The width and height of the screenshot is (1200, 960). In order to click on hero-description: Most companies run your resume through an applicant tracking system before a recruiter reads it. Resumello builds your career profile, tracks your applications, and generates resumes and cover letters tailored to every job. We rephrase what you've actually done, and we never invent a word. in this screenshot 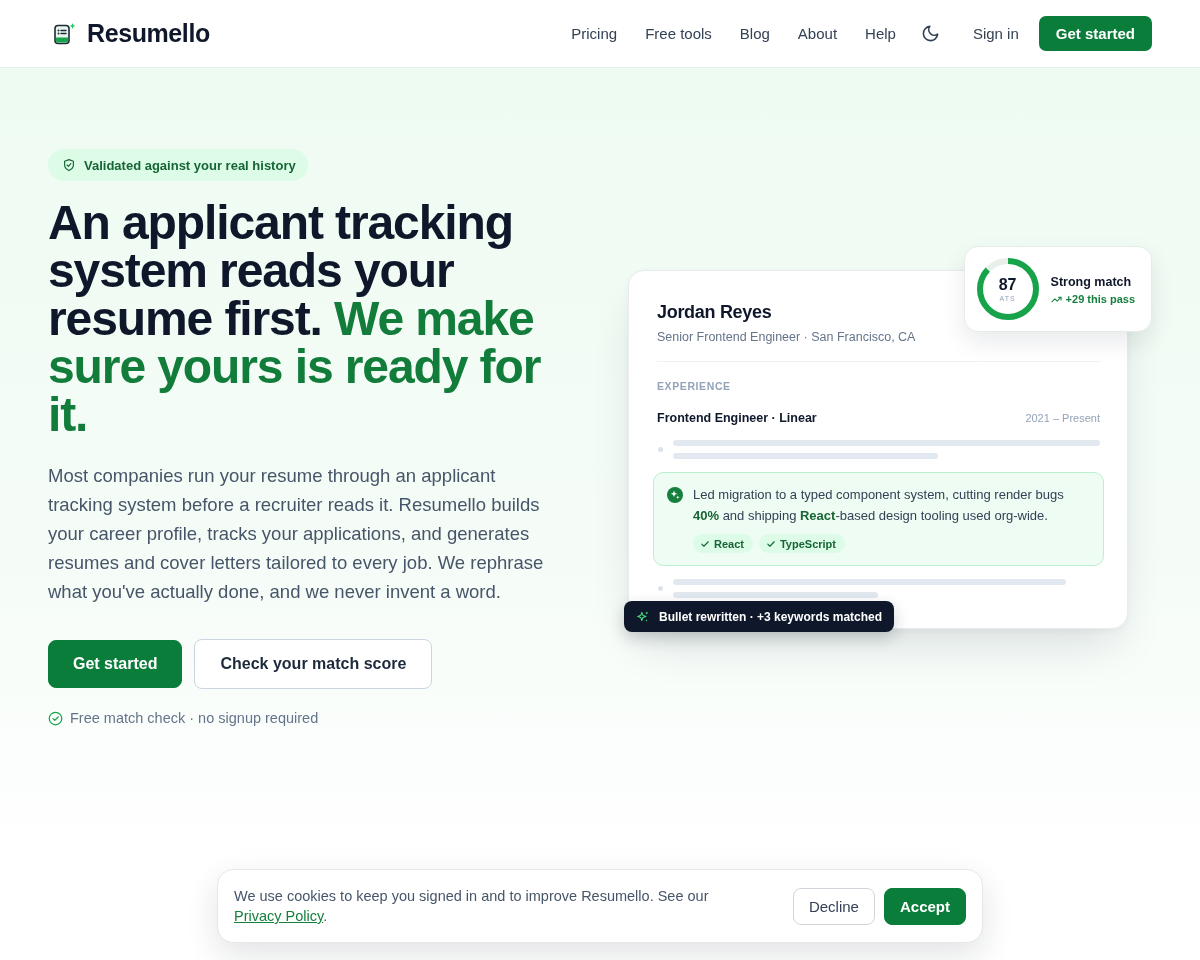, I will do `click(296, 534)`.